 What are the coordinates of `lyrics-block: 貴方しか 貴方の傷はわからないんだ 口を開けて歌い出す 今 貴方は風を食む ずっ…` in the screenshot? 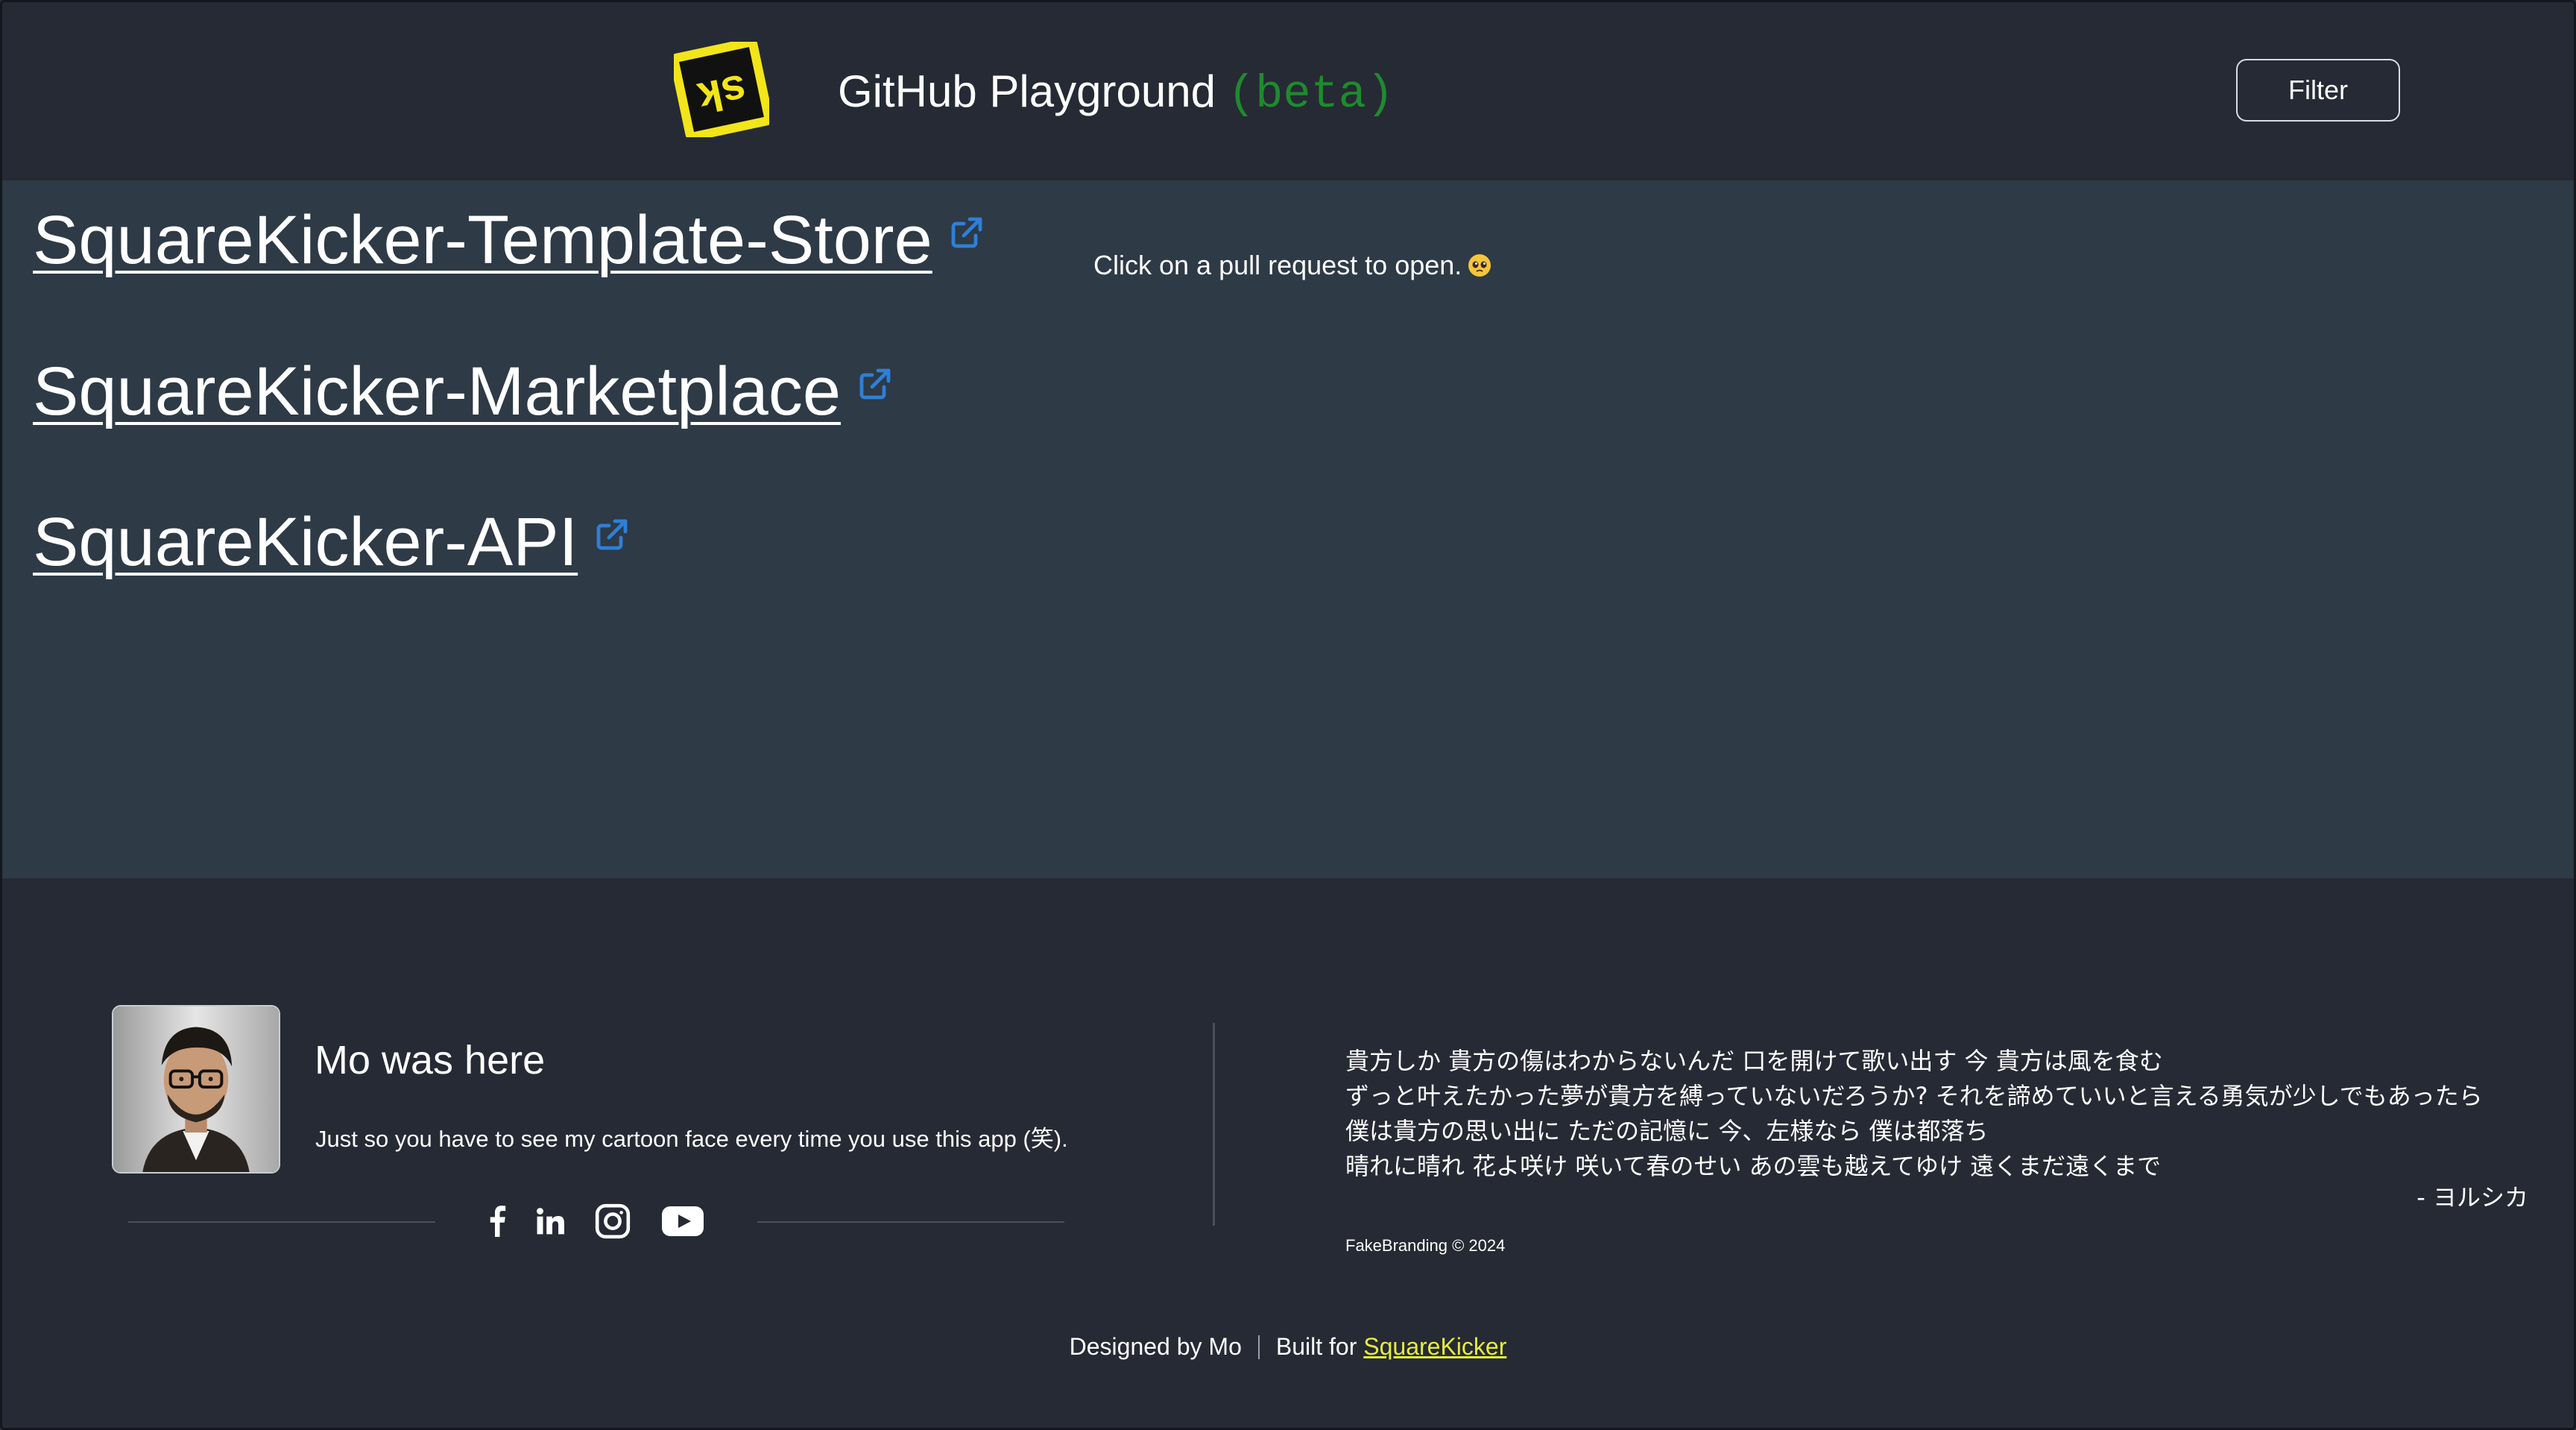 It's located at (1938, 1114).